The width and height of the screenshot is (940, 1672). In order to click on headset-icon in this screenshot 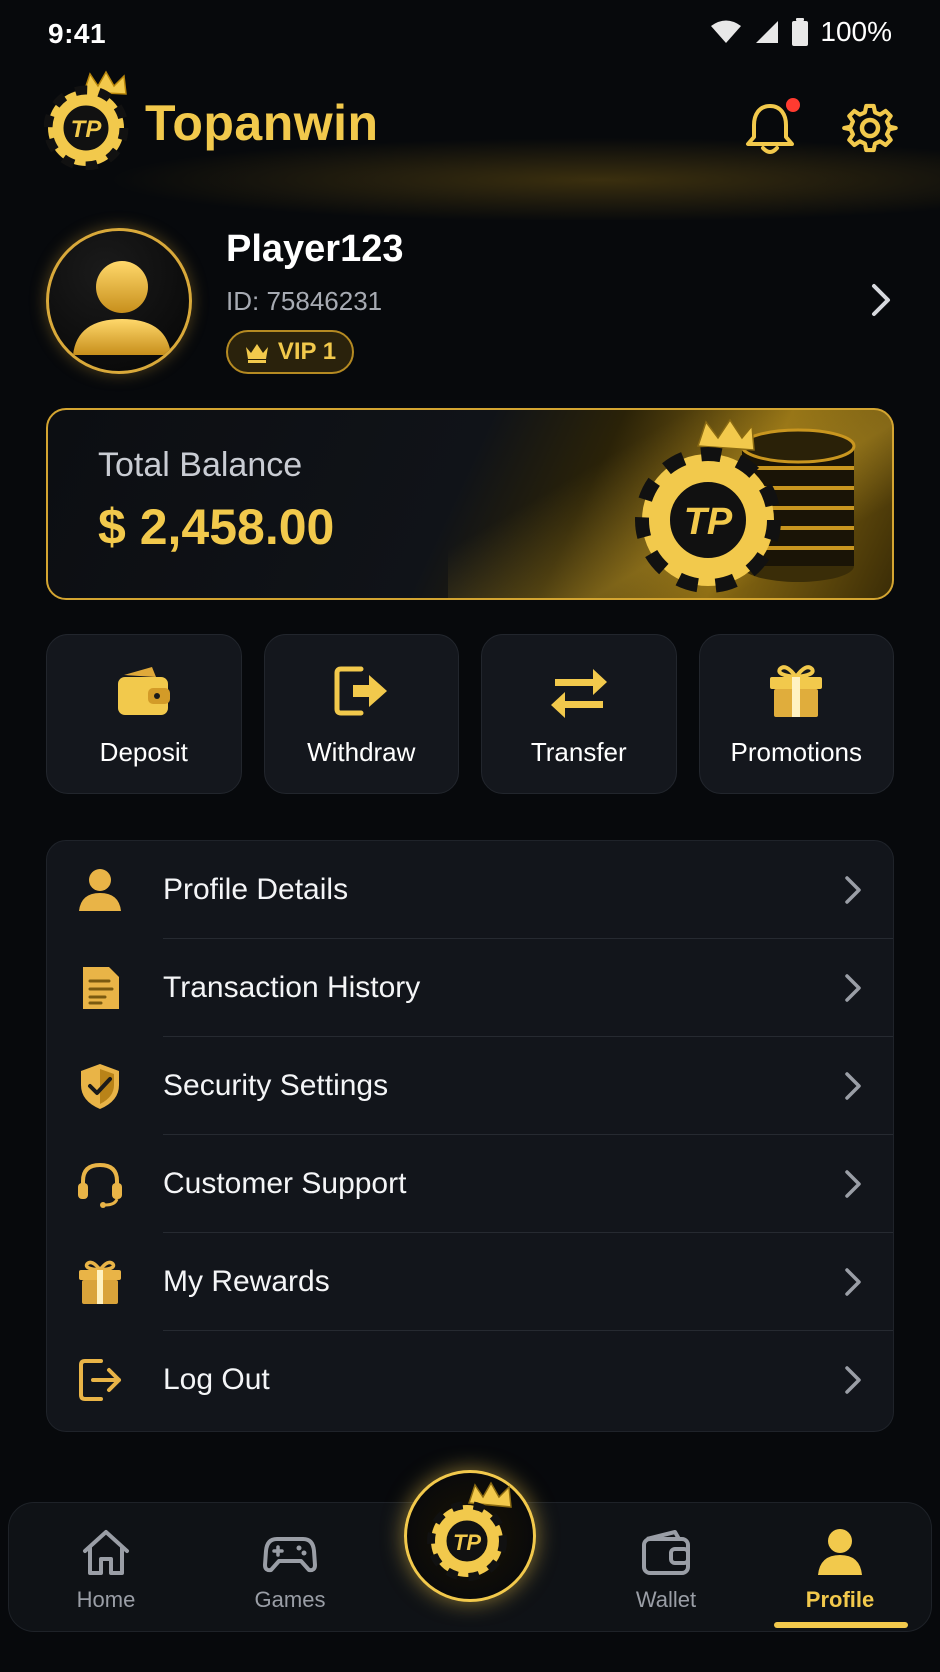, I will do `click(100, 1185)`.